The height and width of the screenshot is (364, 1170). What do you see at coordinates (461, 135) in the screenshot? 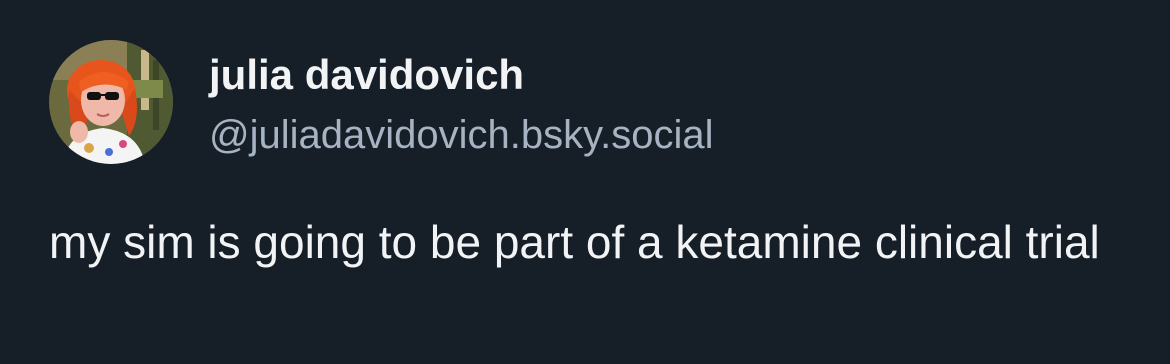
I see `author-handle: @juliadavidovich.bsky.social` at bounding box center [461, 135].